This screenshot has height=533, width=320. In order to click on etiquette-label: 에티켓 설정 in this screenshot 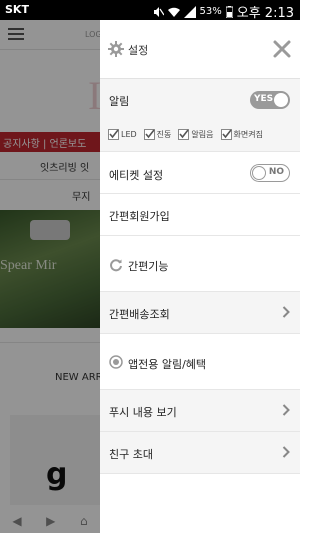, I will do `click(136, 175)`.